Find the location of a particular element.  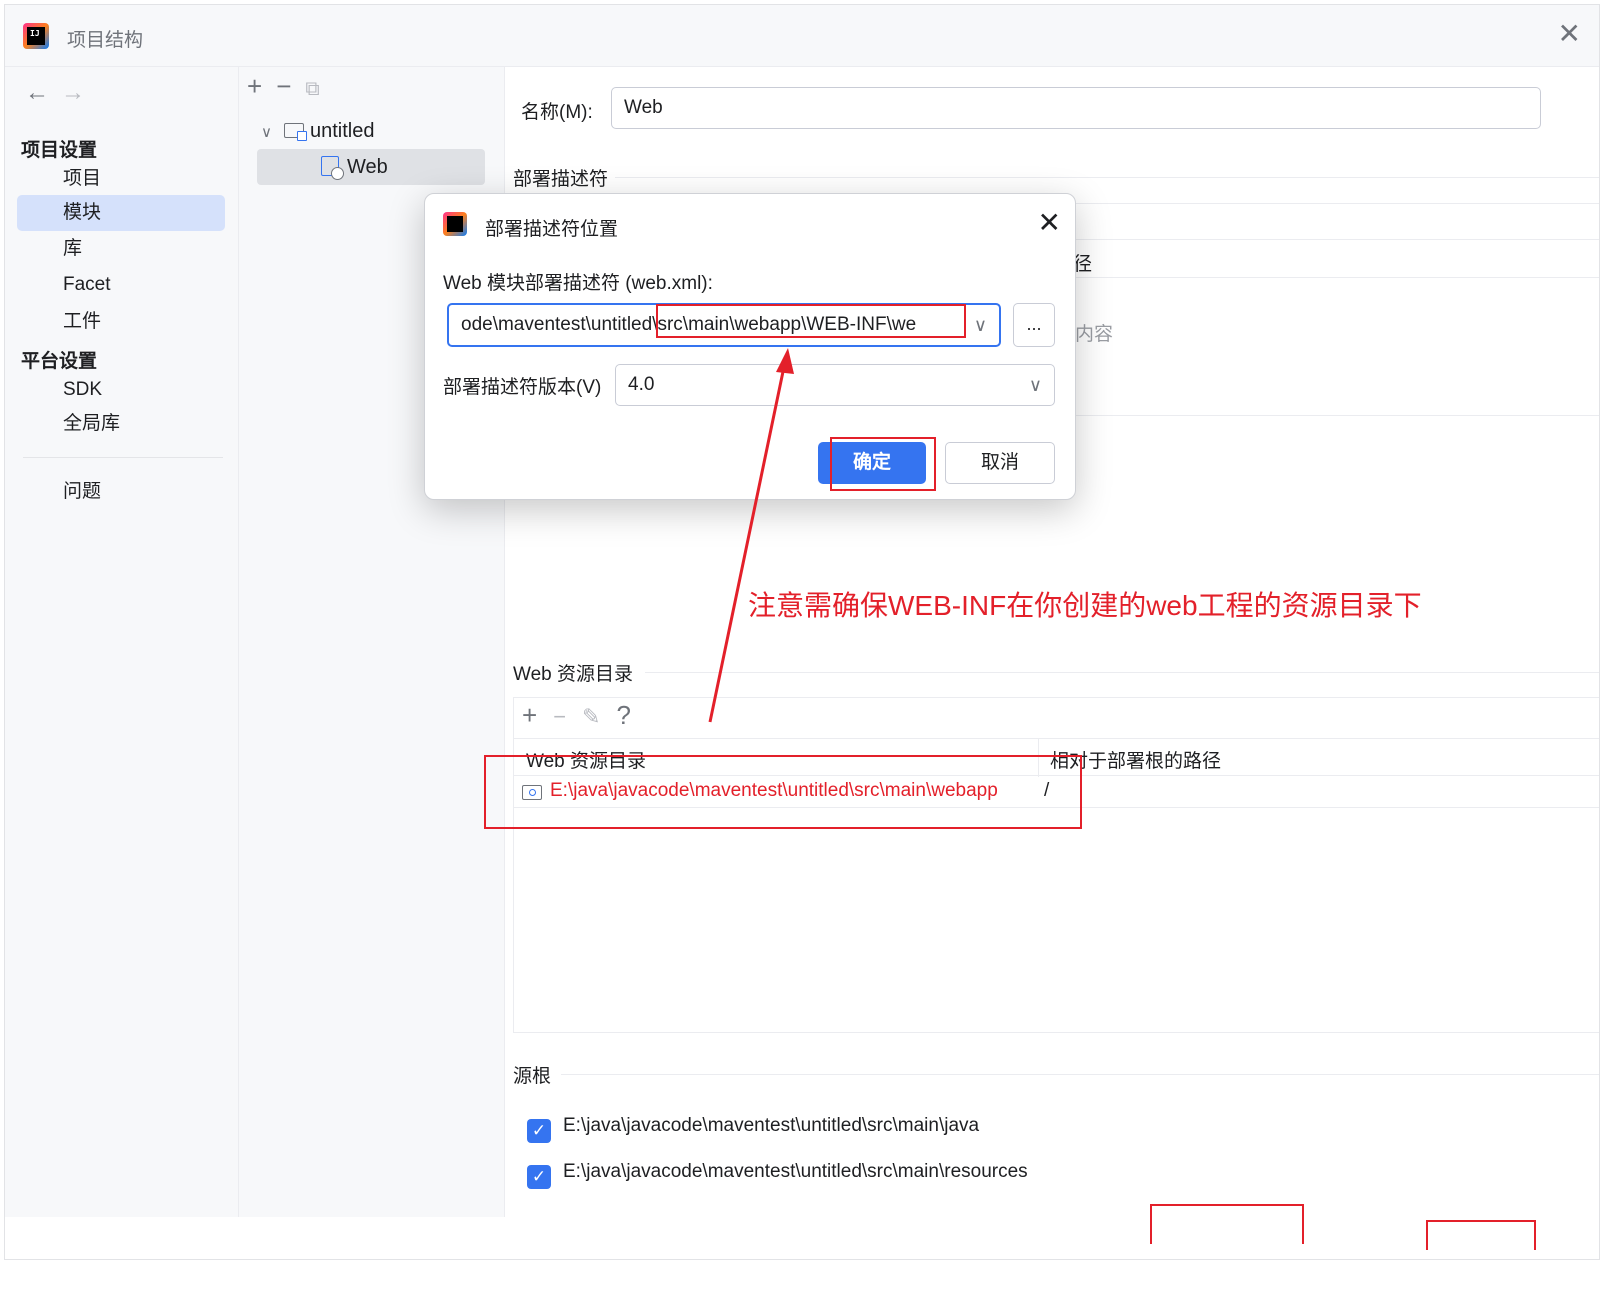

resource-table-header: Web 资源目录 相对于部署根的路径 is located at coordinates (1056, 757).